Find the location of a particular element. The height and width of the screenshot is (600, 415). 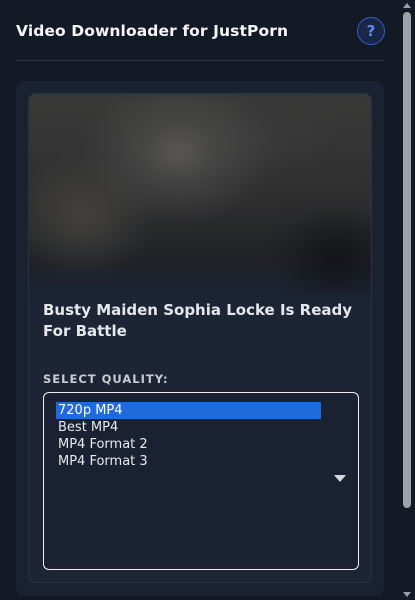

help-button: ? is located at coordinates (371, 31).